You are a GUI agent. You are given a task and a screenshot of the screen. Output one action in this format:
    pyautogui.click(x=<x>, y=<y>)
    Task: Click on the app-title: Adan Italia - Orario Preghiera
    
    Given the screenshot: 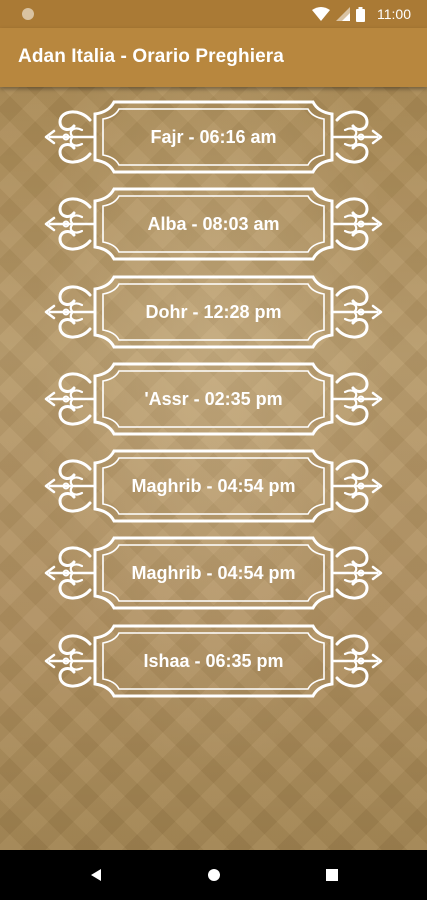 What is the action you would take?
    pyautogui.click(x=151, y=56)
    